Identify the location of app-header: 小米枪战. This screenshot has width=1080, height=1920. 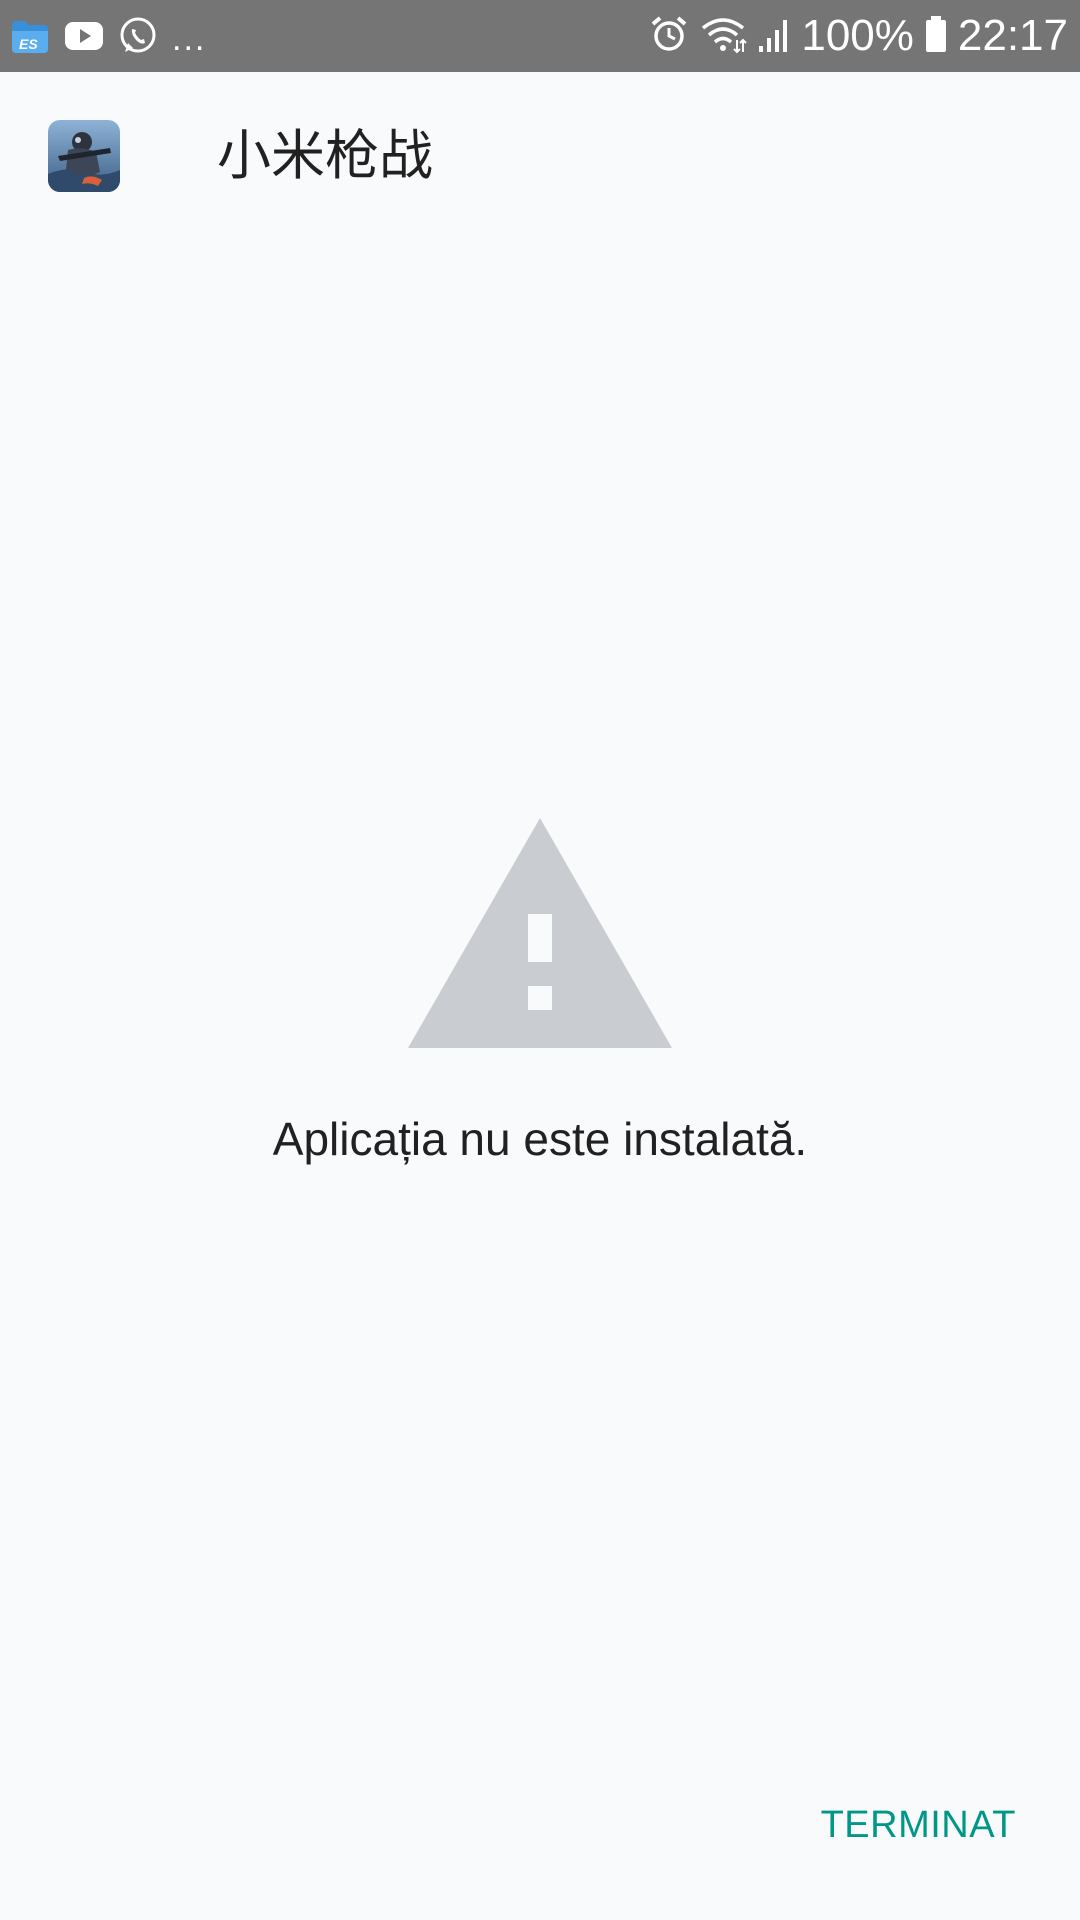
(540, 157).